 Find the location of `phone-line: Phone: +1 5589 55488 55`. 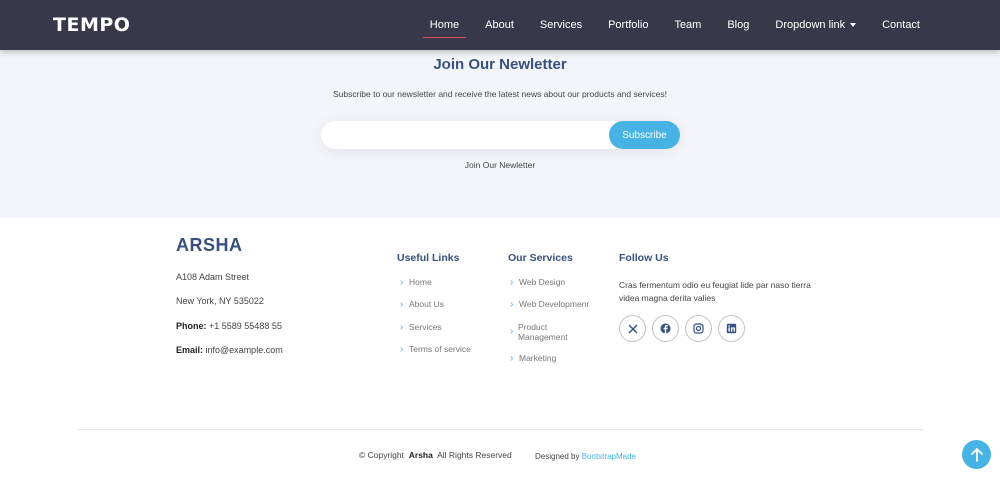

phone-line: Phone: +1 5589 55488 55 is located at coordinates (229, 326).